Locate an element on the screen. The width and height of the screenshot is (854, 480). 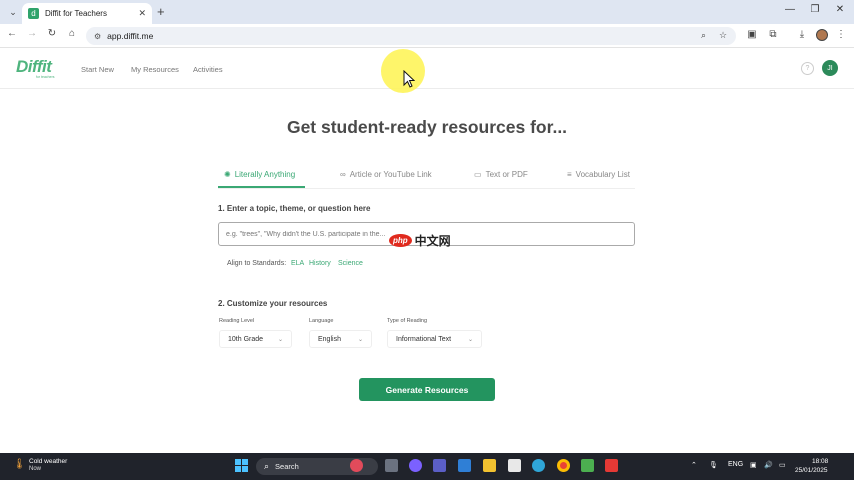
watermark-text: 中文网 is located at coordinates (432, 241).